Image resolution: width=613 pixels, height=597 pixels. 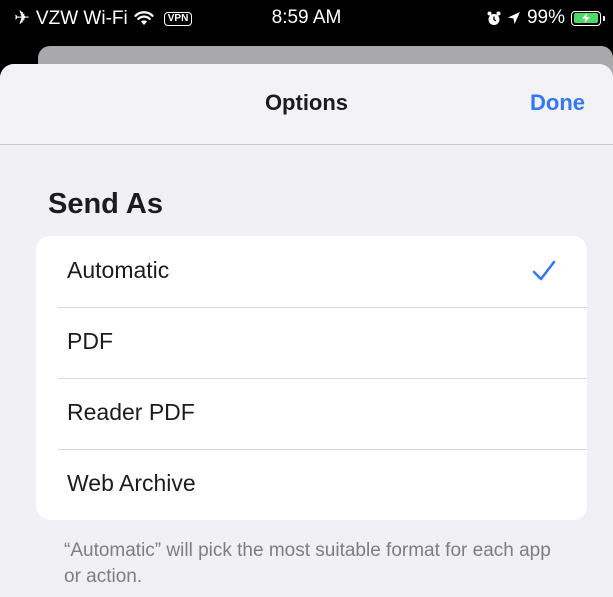 I want to click on status-right: 99%, so click(x=546, y=18).